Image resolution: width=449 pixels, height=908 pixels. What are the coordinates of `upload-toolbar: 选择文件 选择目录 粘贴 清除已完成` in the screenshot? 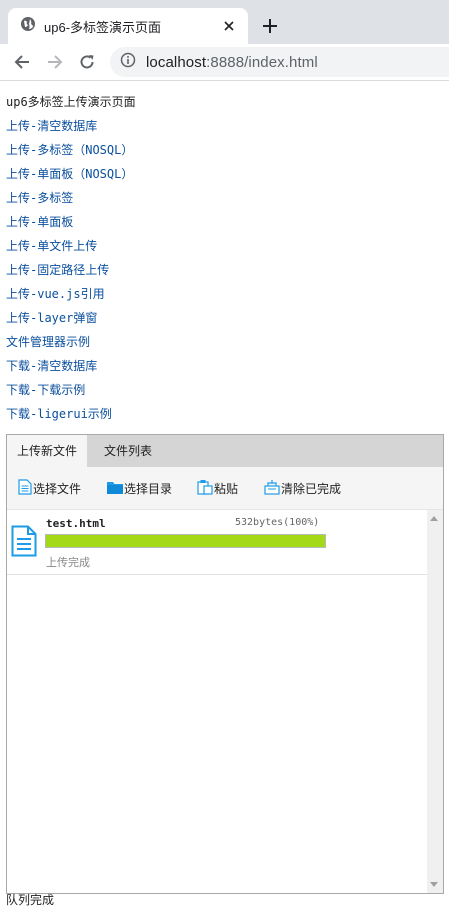 It's located at (225, 488).